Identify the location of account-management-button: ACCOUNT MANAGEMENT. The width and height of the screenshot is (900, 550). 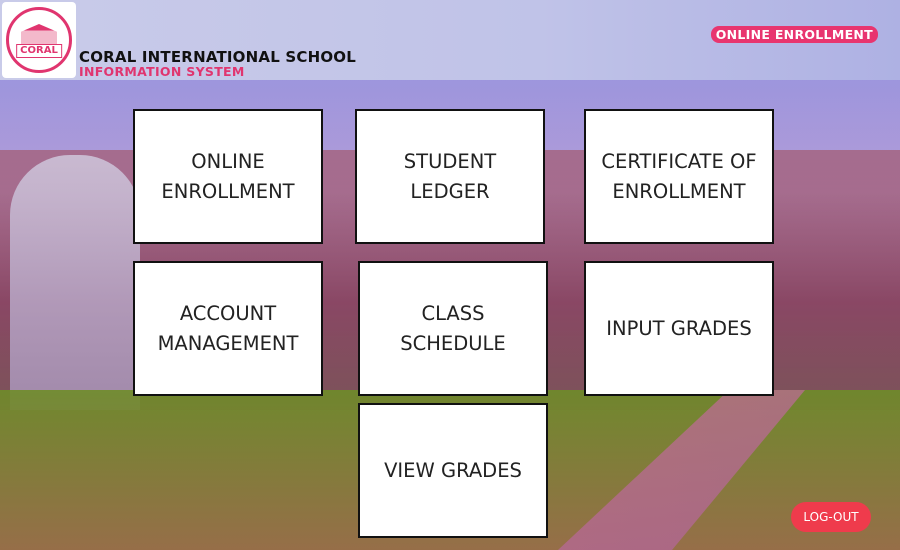
(228, 328).